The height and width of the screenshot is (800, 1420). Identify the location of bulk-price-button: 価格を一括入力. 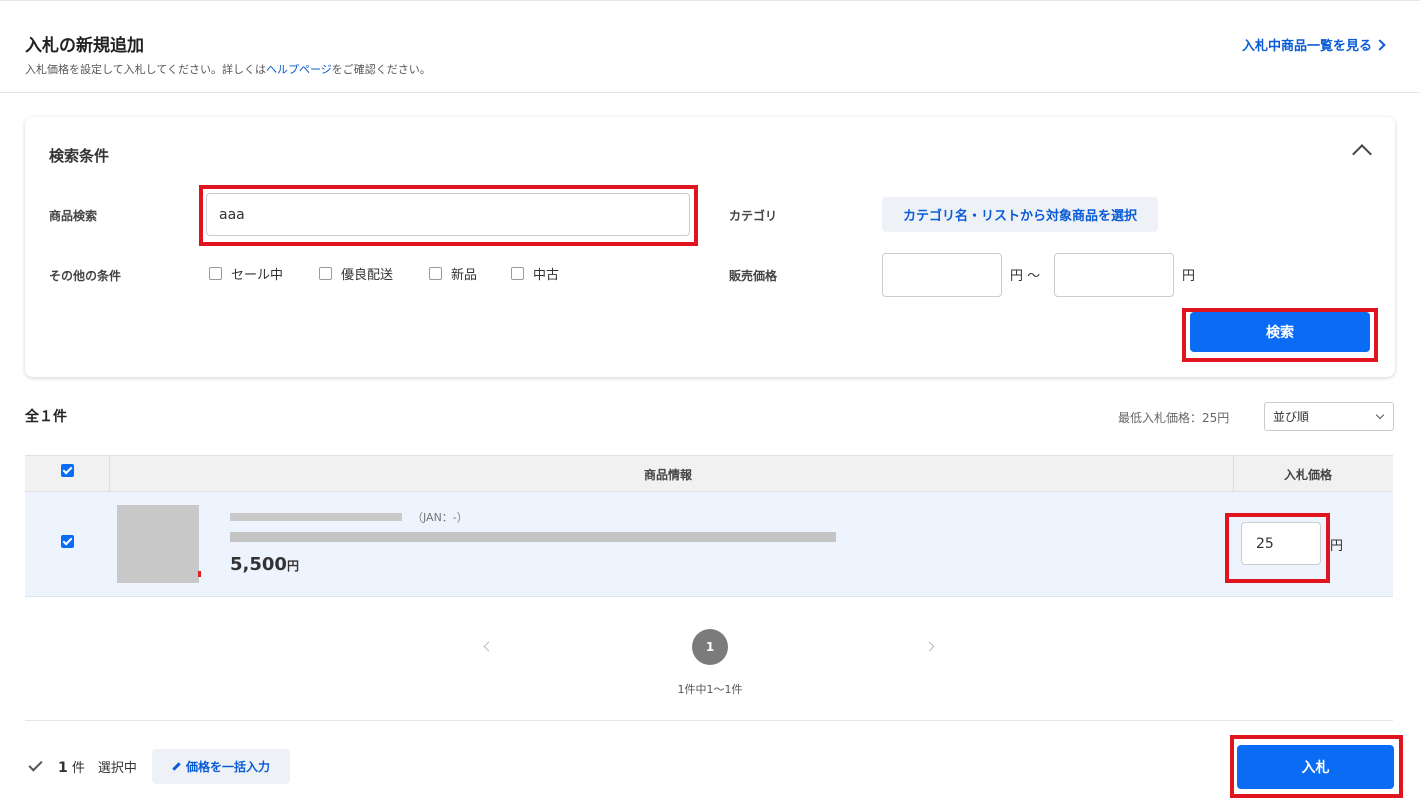
(221, 766).